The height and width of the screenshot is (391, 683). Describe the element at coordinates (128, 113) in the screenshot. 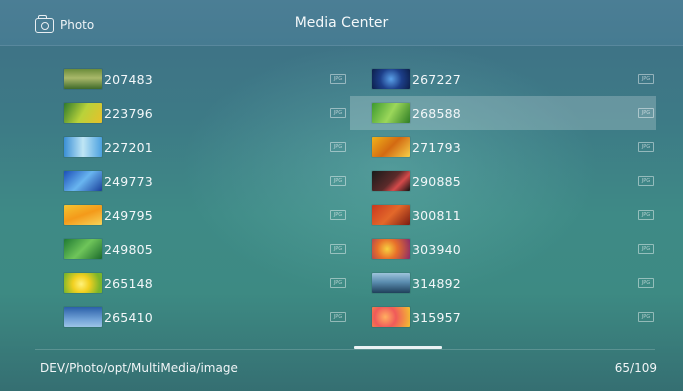

I see `file-name: 223796` at that location.